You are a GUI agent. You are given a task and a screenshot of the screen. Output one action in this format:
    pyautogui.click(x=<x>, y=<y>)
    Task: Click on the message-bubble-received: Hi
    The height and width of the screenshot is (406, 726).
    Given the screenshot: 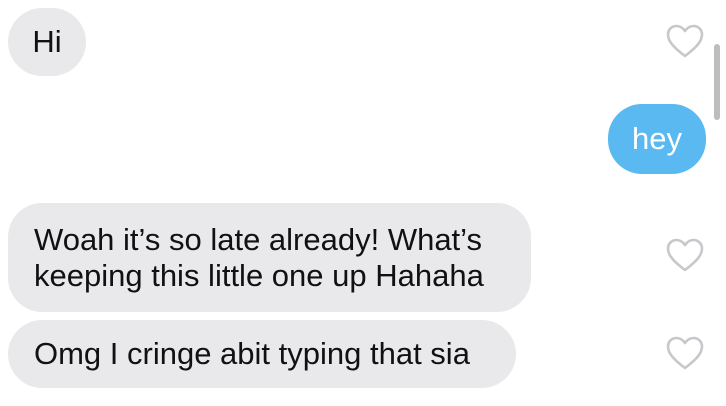 What is the action you would take?
    pyautogui.click(x=47, y=42)
    